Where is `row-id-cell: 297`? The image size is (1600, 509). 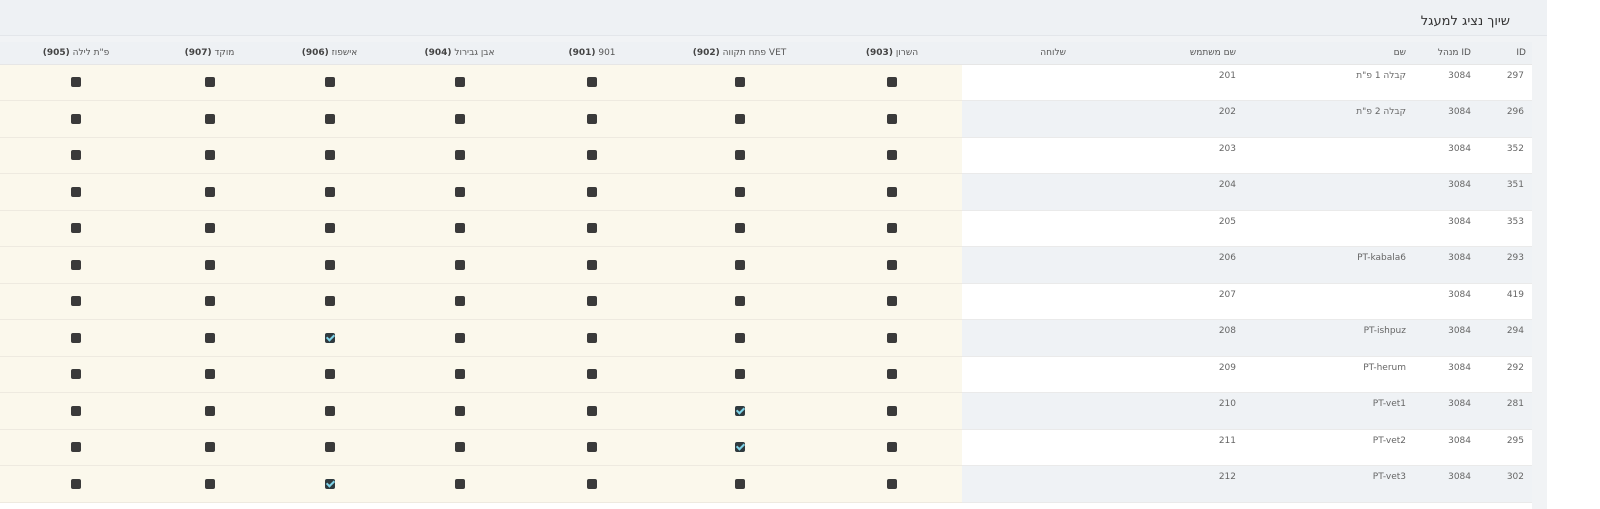 row-id-cell: 297 is located at coordinates (1504, 82).